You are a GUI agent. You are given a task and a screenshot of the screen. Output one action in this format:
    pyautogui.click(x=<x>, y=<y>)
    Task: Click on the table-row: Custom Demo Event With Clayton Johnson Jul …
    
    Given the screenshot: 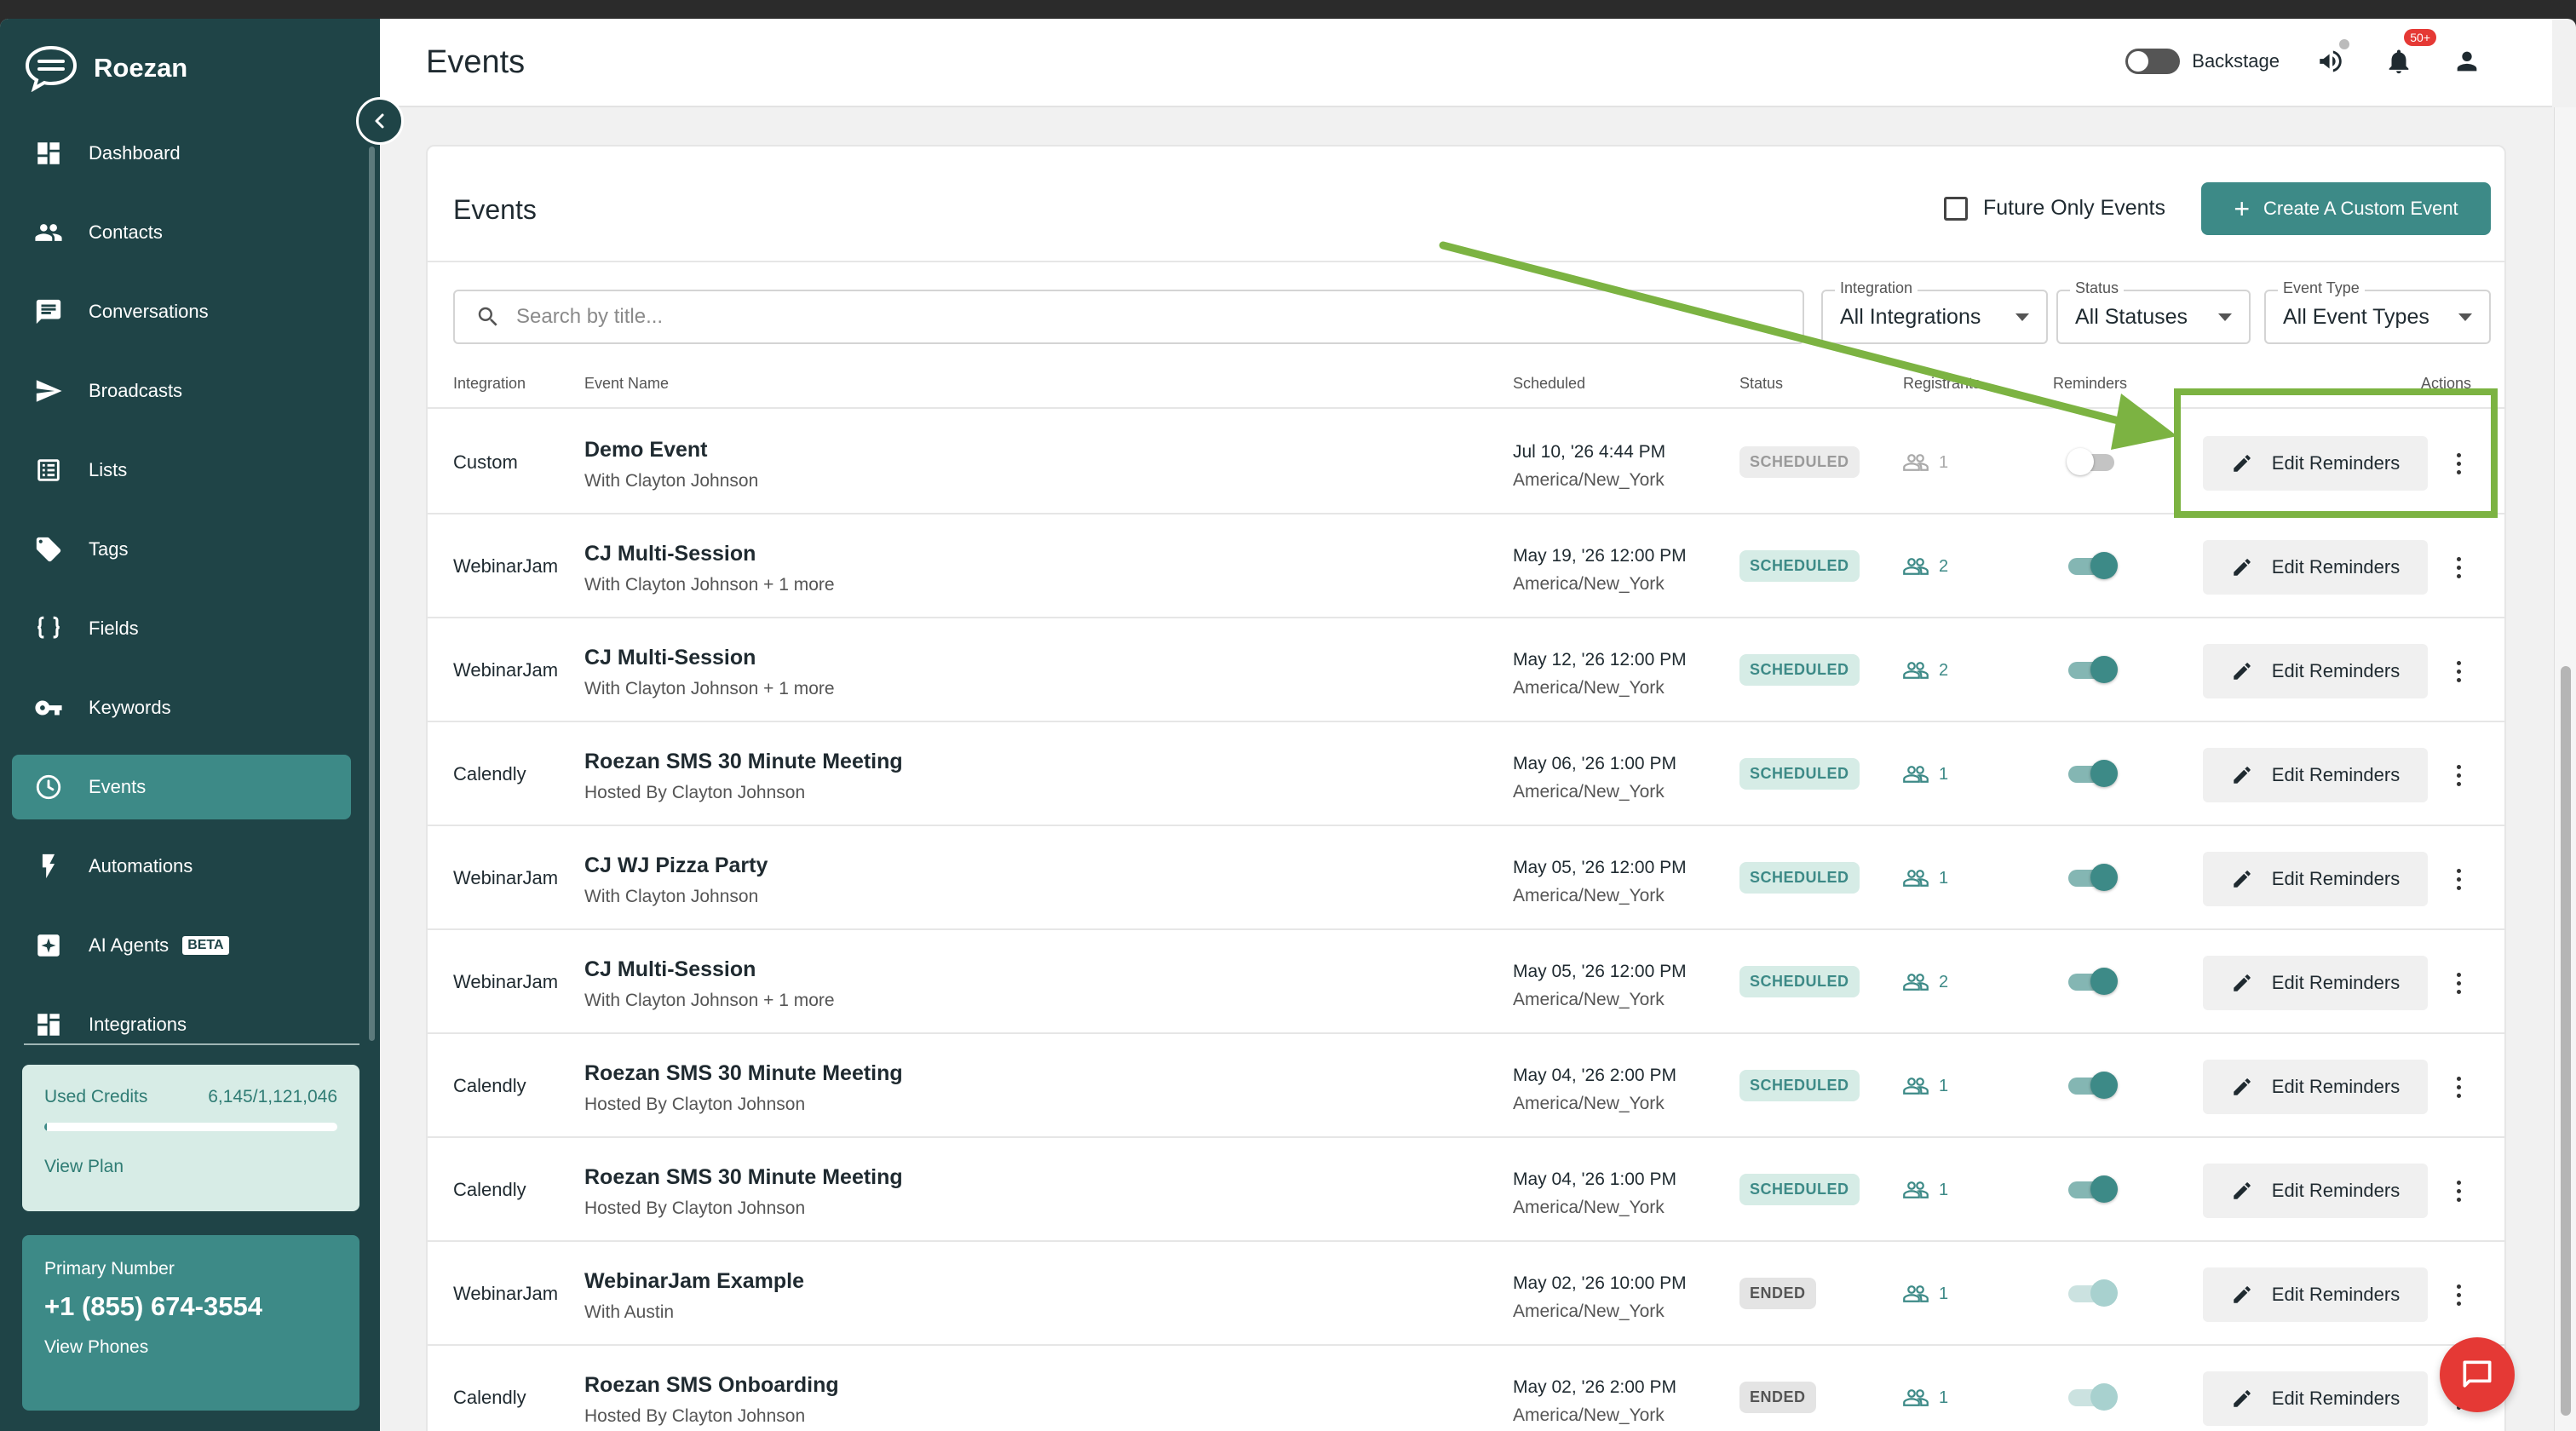 What is the action you would take?
    pyautogui.click(x=1466, y=462)
    